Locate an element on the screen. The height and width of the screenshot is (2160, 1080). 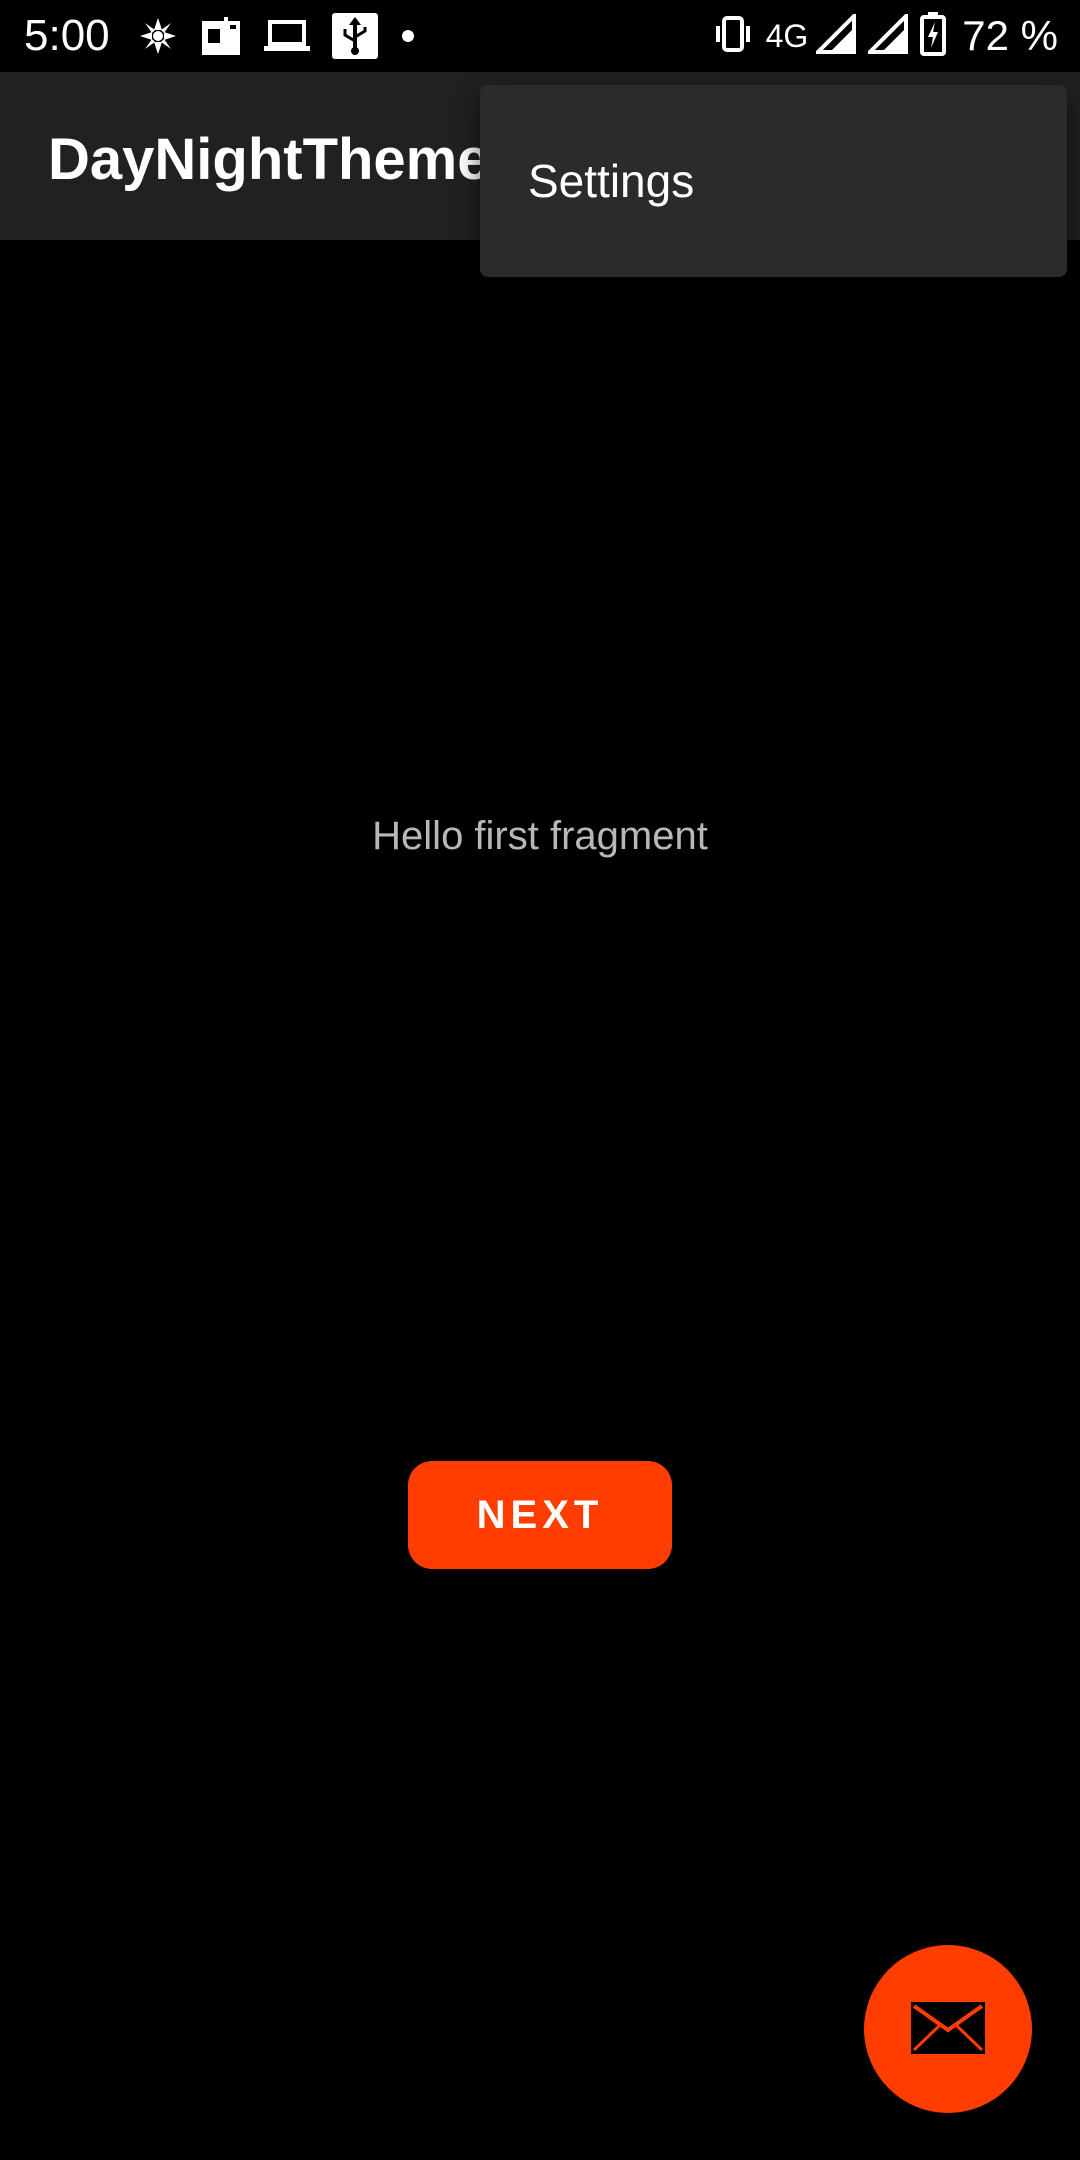
status-left-icons is located at coordinates (277, 36).